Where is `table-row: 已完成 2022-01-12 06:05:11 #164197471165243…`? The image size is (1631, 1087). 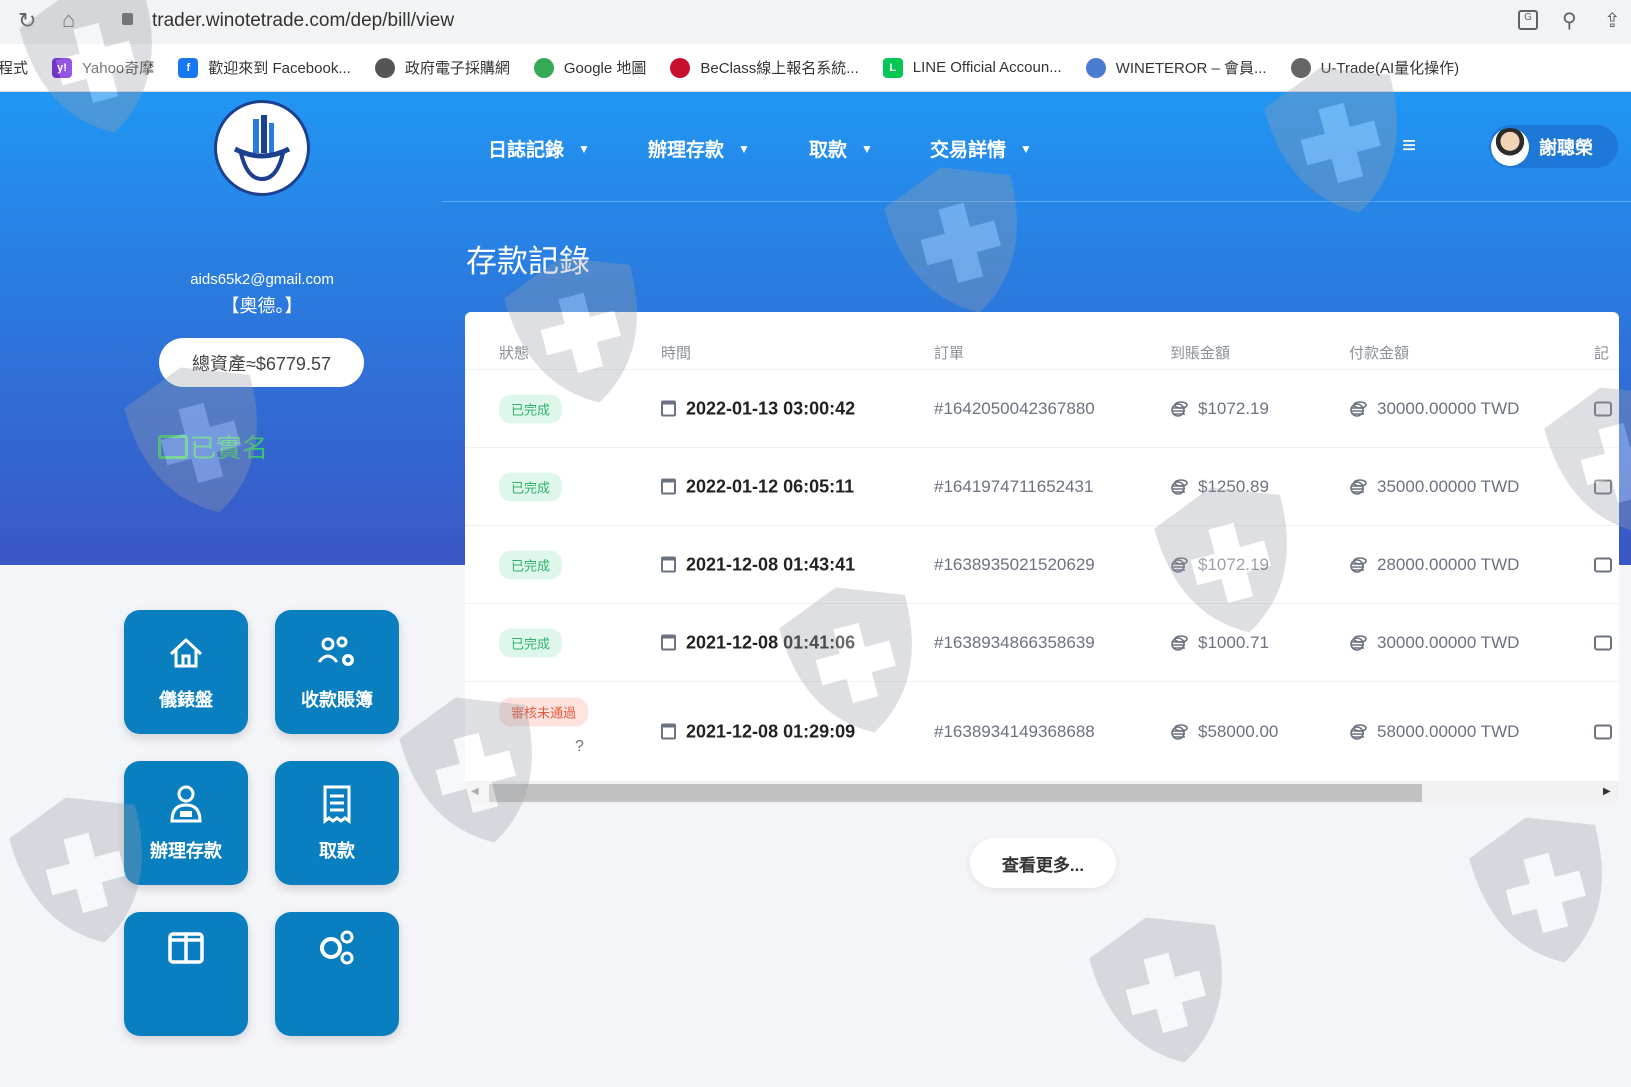
table-row: 已完成 2022-01-12 06:05:11 #164197471165243… is located at coordinates (1042, 487).